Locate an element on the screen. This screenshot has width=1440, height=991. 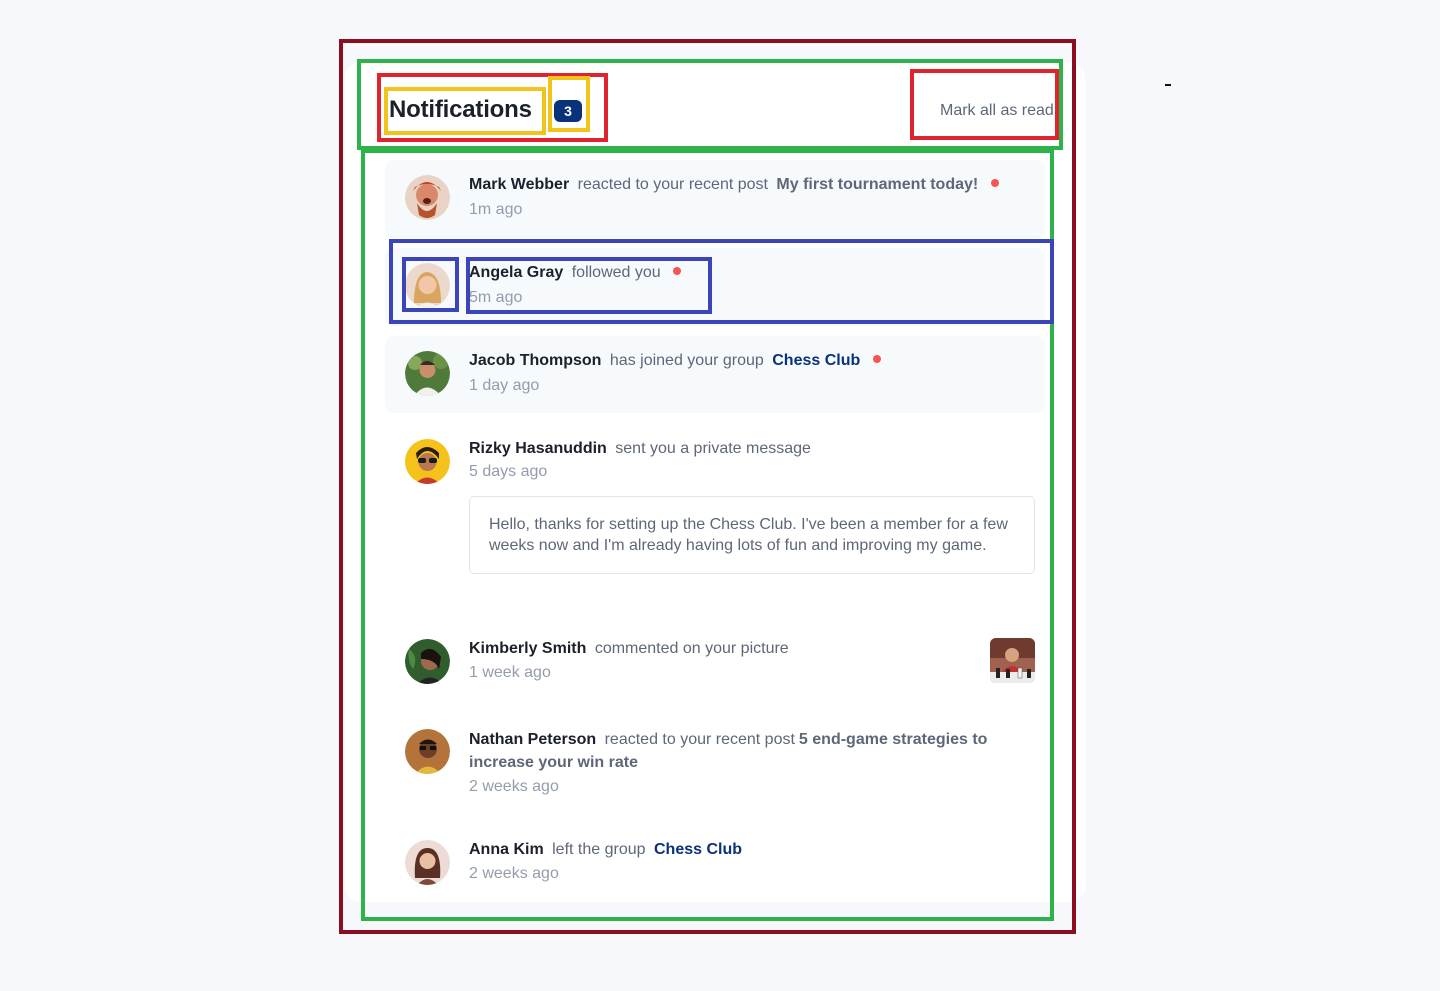
stray-mark is located at coordinates (1168, 85).